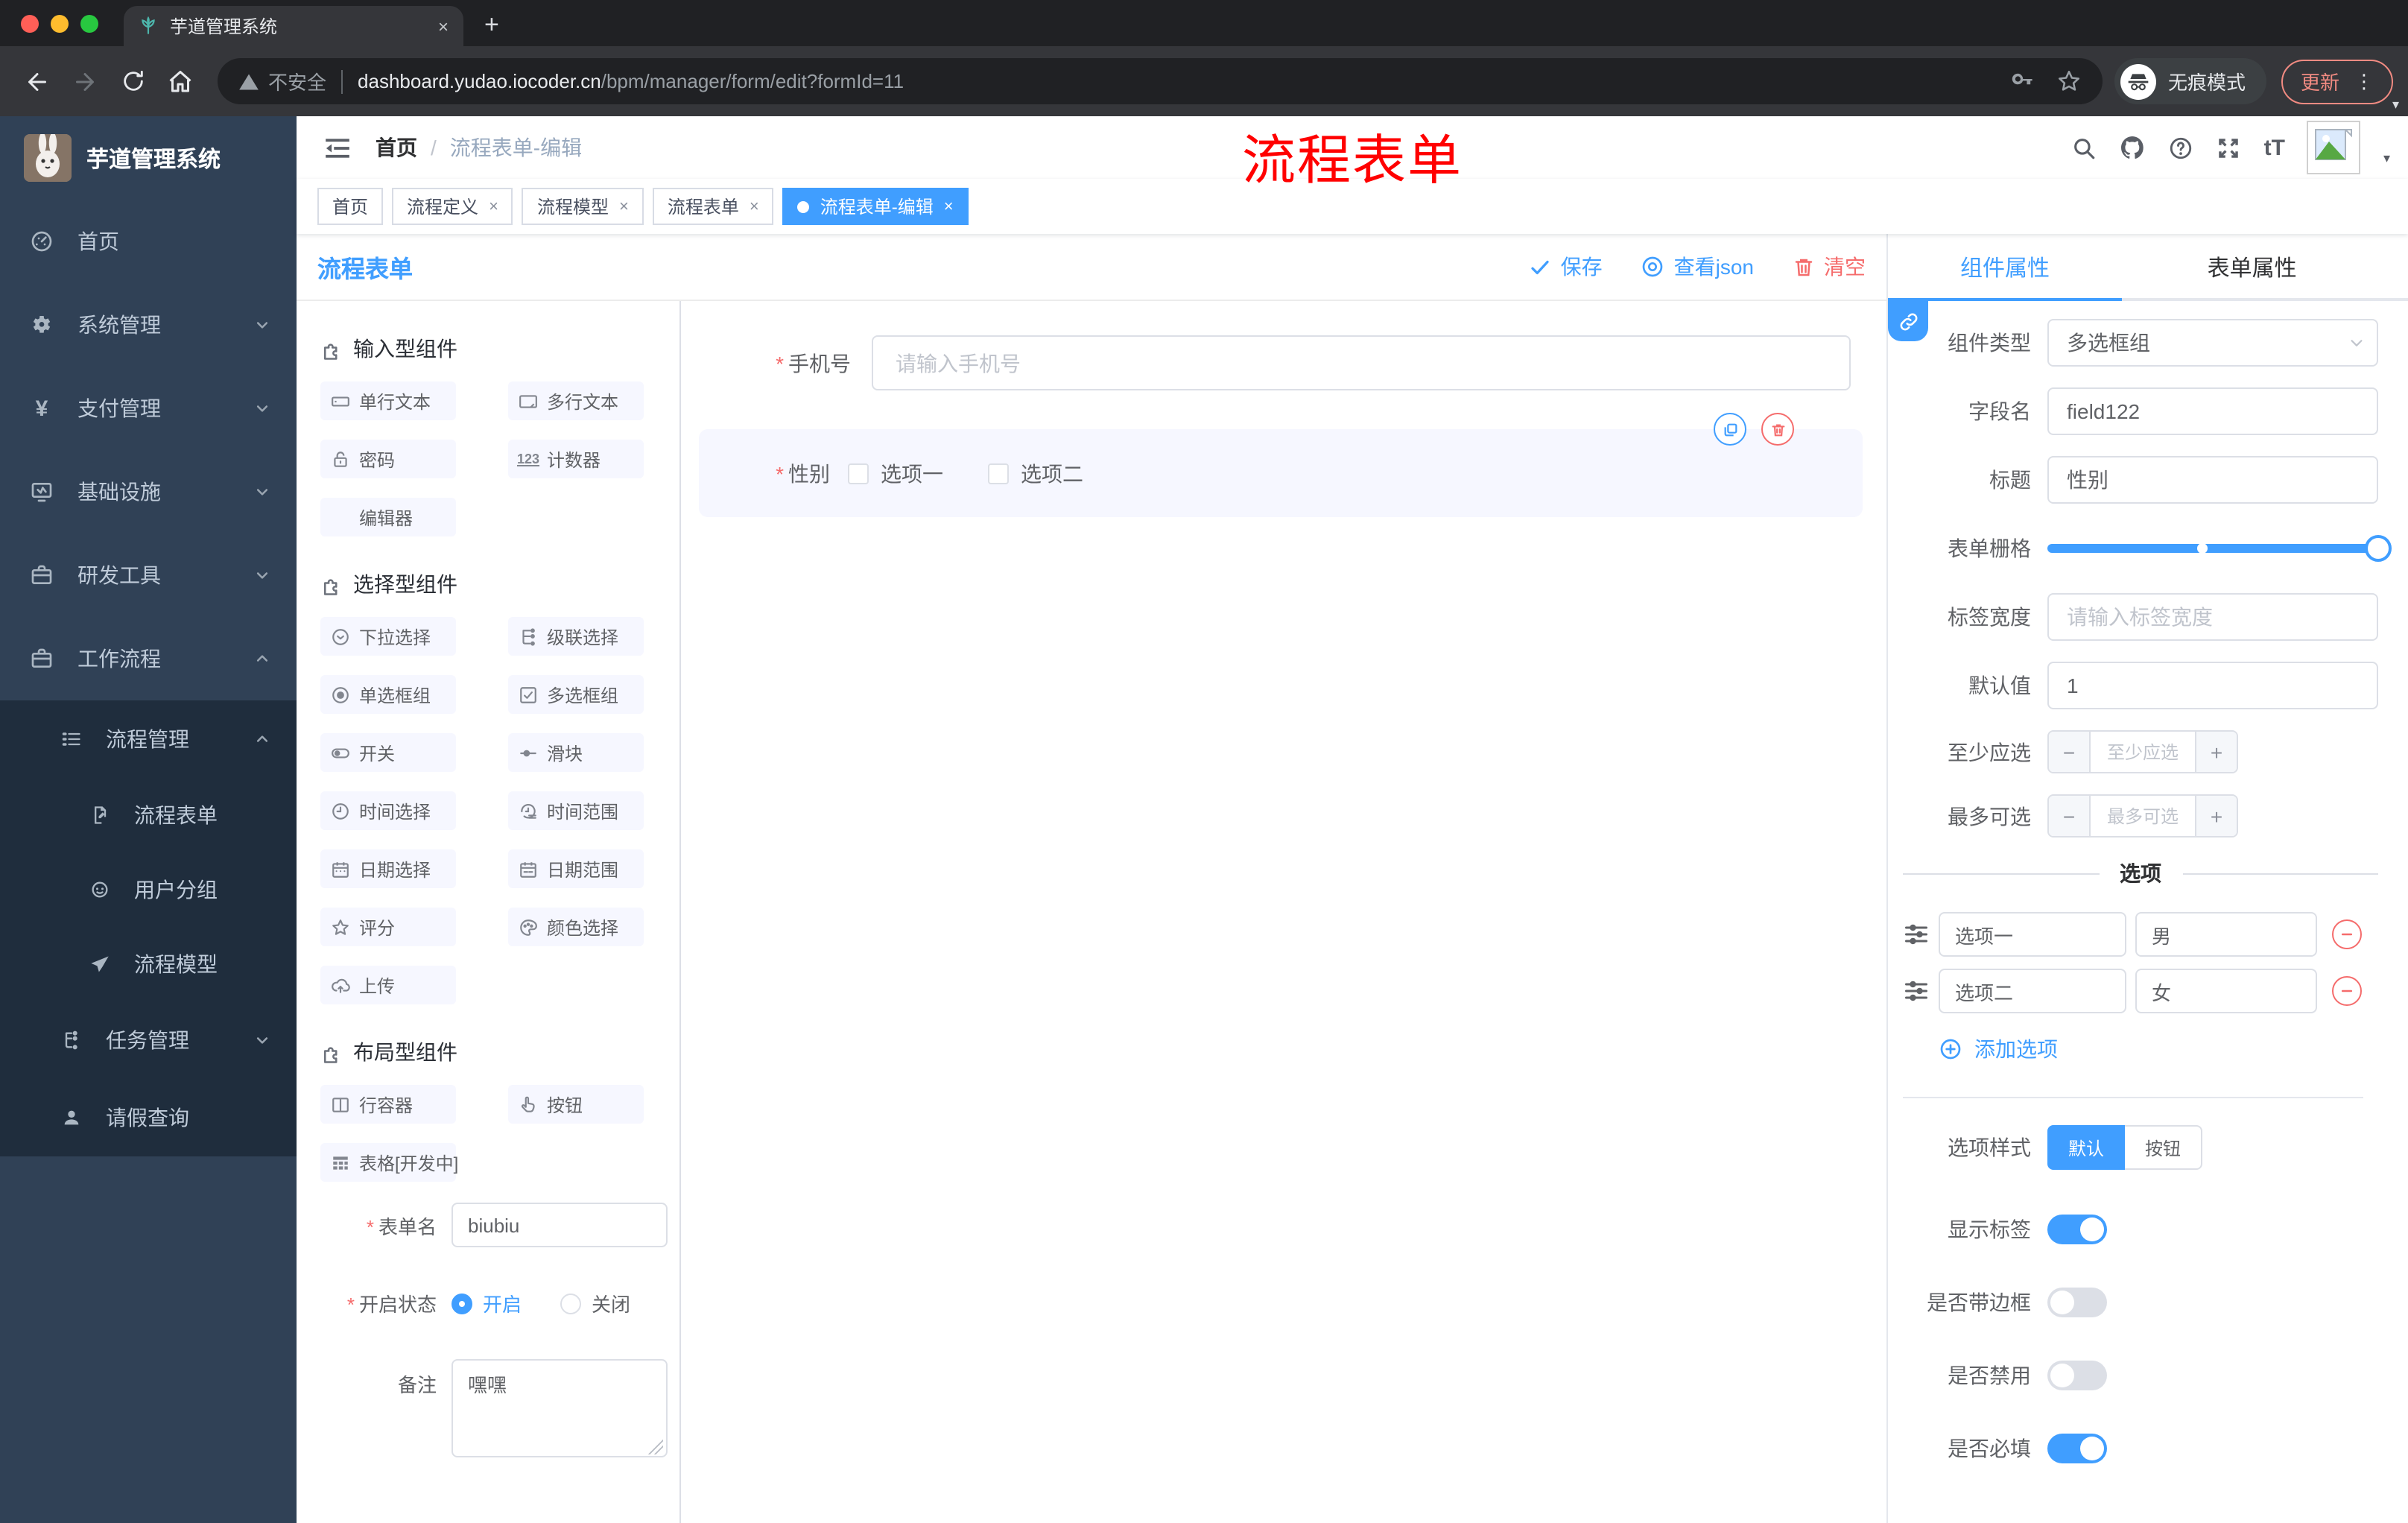  I want to click on label-width-input, so click(2212, 617).